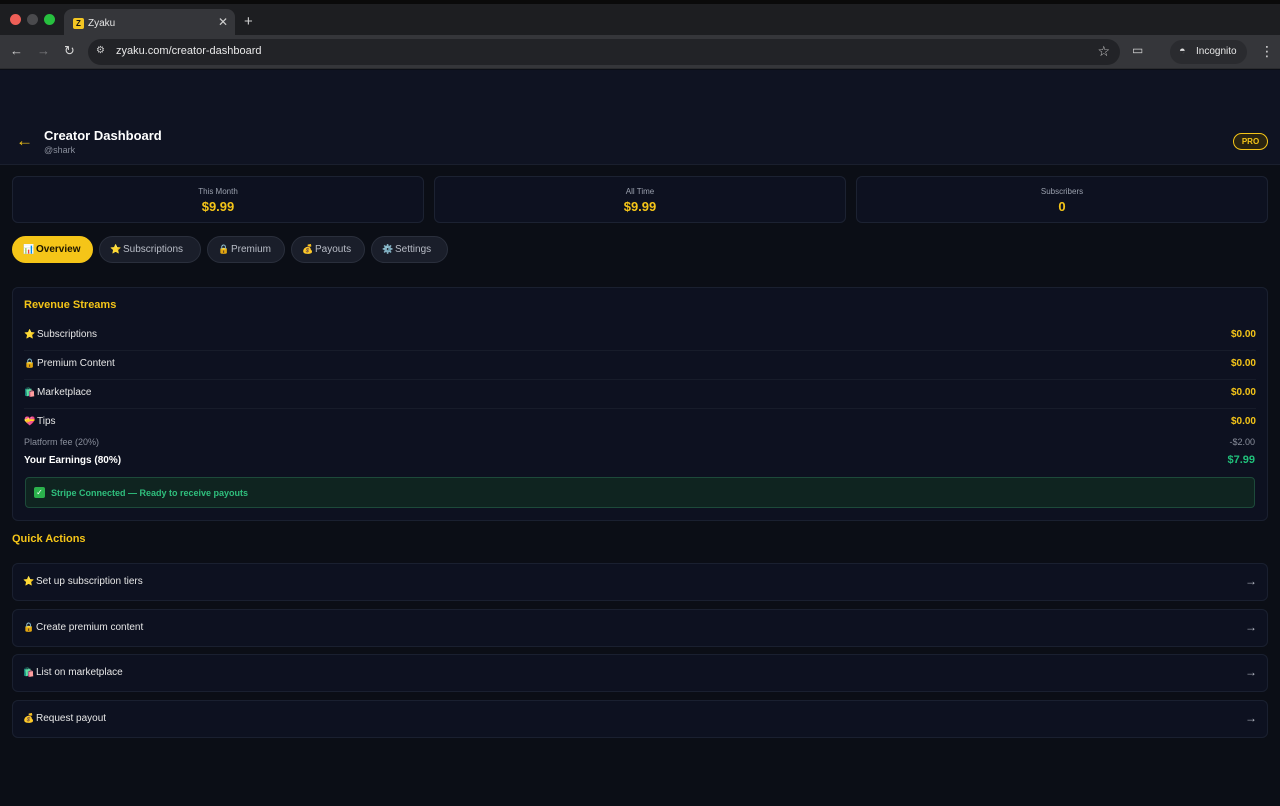 This screenshot has height=806, width=1280. Describe the element at coordinates (388, 249) in the screenshot. I see `gear-icon: ⚙️` at that location.